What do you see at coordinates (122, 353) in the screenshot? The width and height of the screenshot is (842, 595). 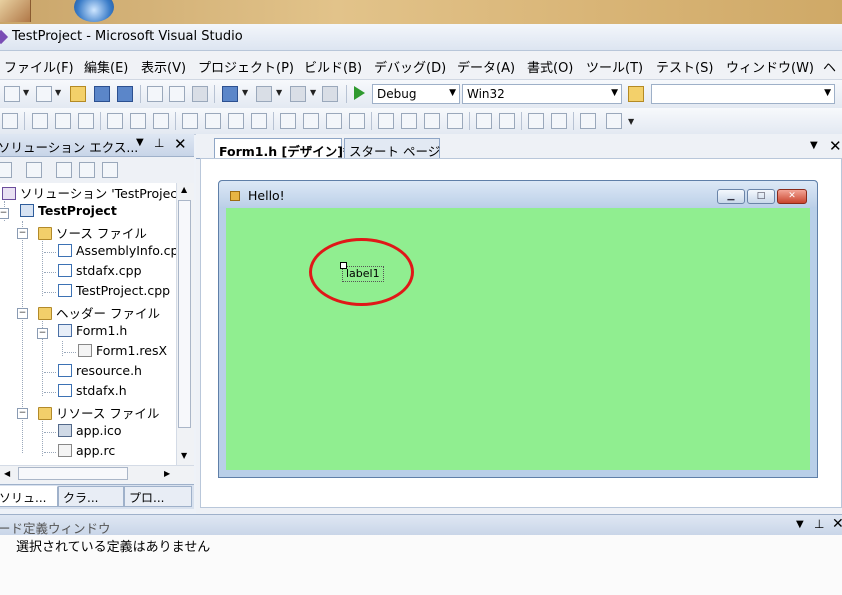 I see `tree-item-form1-resx: Form1.resX` at bounding box center [122, 353].